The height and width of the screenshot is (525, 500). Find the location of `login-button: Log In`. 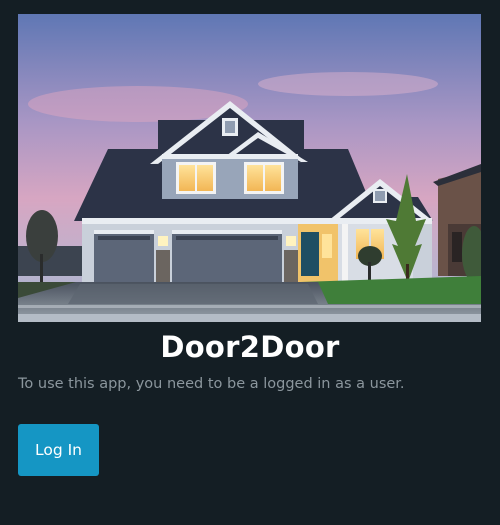

login-button: Log In is located at coordinates (58, 450).